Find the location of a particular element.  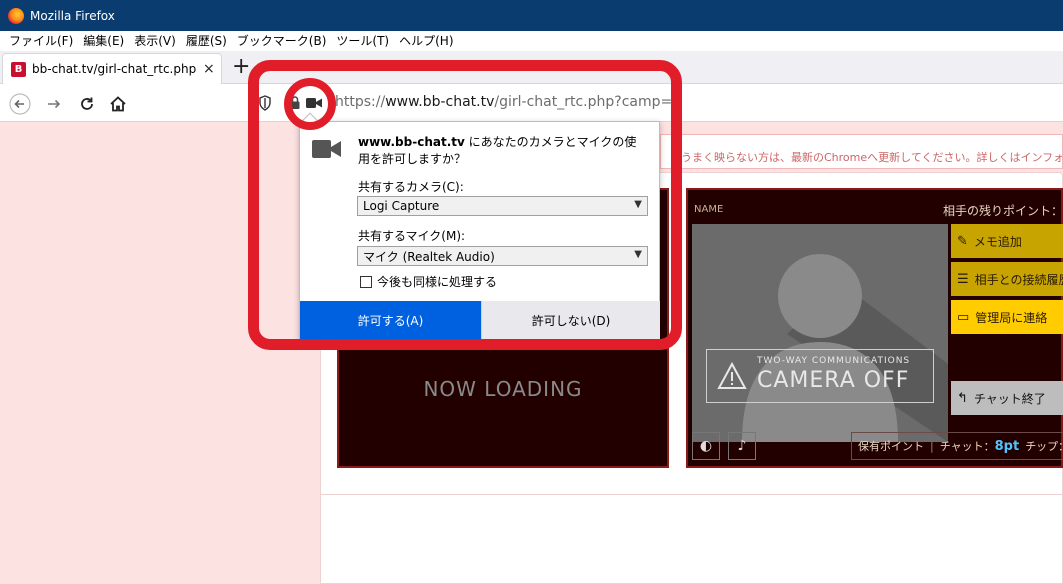

lower-content-area is located at coordinates (691, 539).